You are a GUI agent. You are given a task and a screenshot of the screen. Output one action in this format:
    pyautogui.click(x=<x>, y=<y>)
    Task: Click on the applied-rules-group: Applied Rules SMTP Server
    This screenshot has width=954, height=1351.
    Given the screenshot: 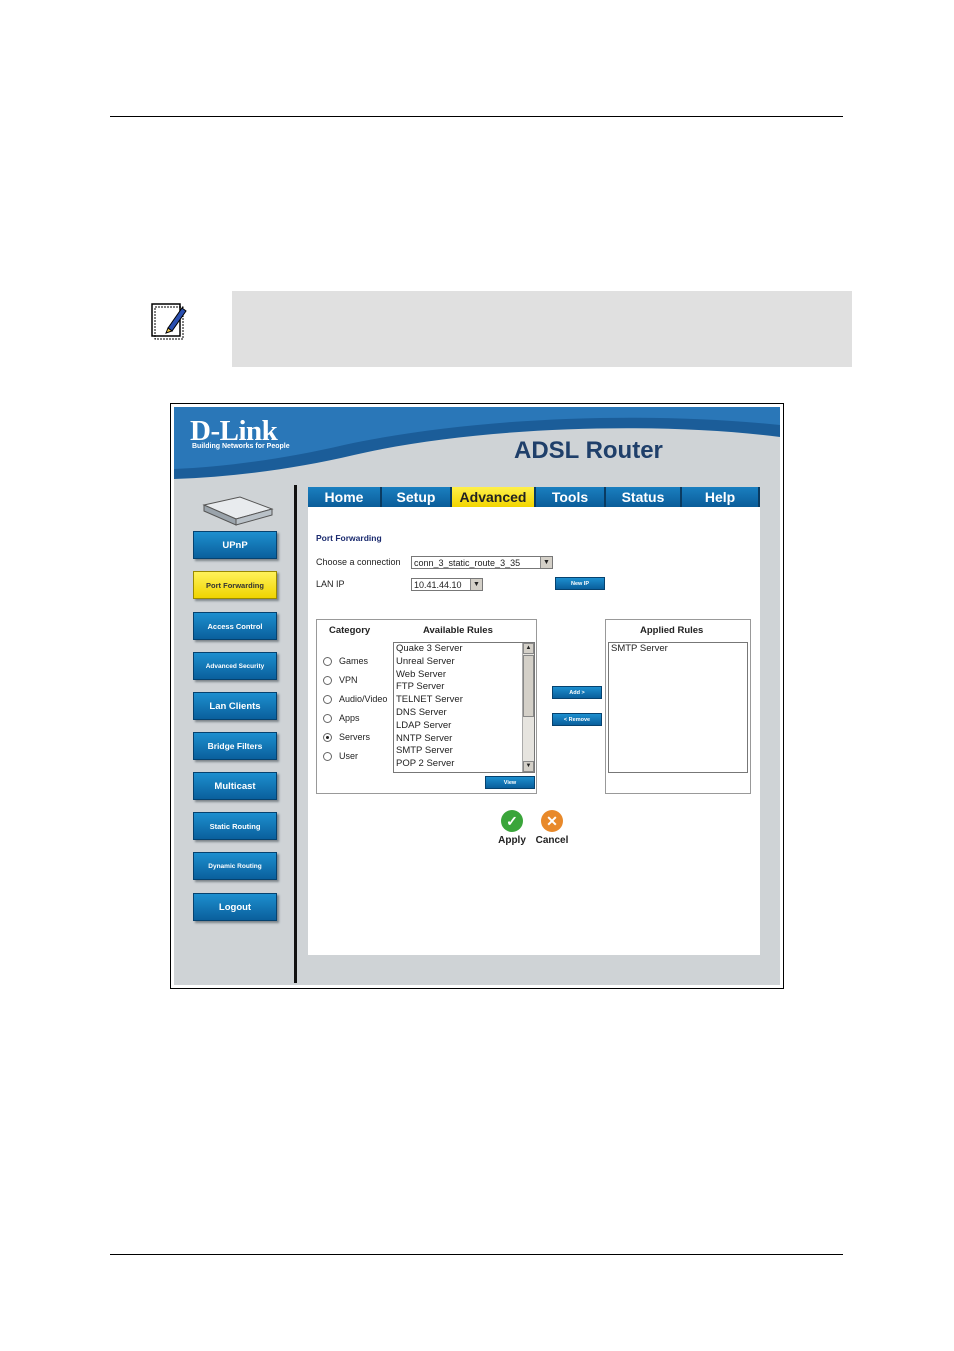 What is the action you would take?
    pyautogui.click(x=678, y=706)
    